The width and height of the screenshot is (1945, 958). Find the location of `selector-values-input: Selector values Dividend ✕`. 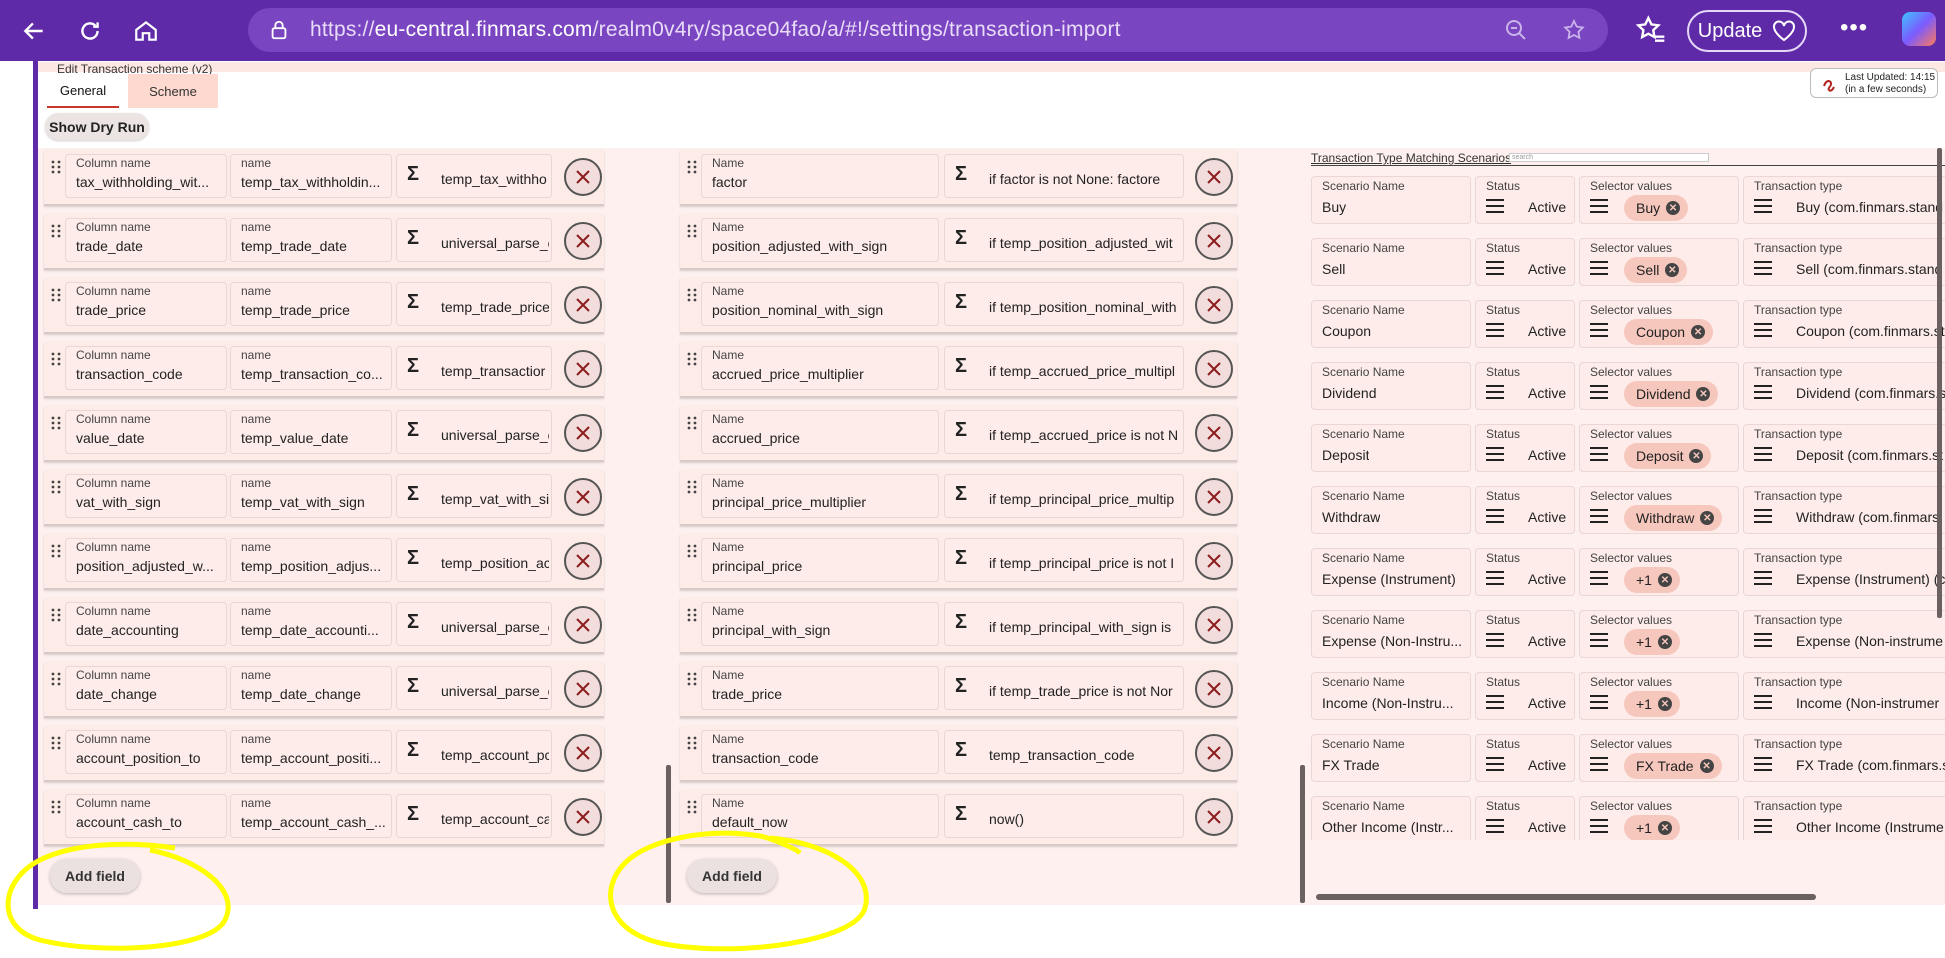

selector-values-input: Selector values Dividend ✕ is located at coordinates (1659, 386).